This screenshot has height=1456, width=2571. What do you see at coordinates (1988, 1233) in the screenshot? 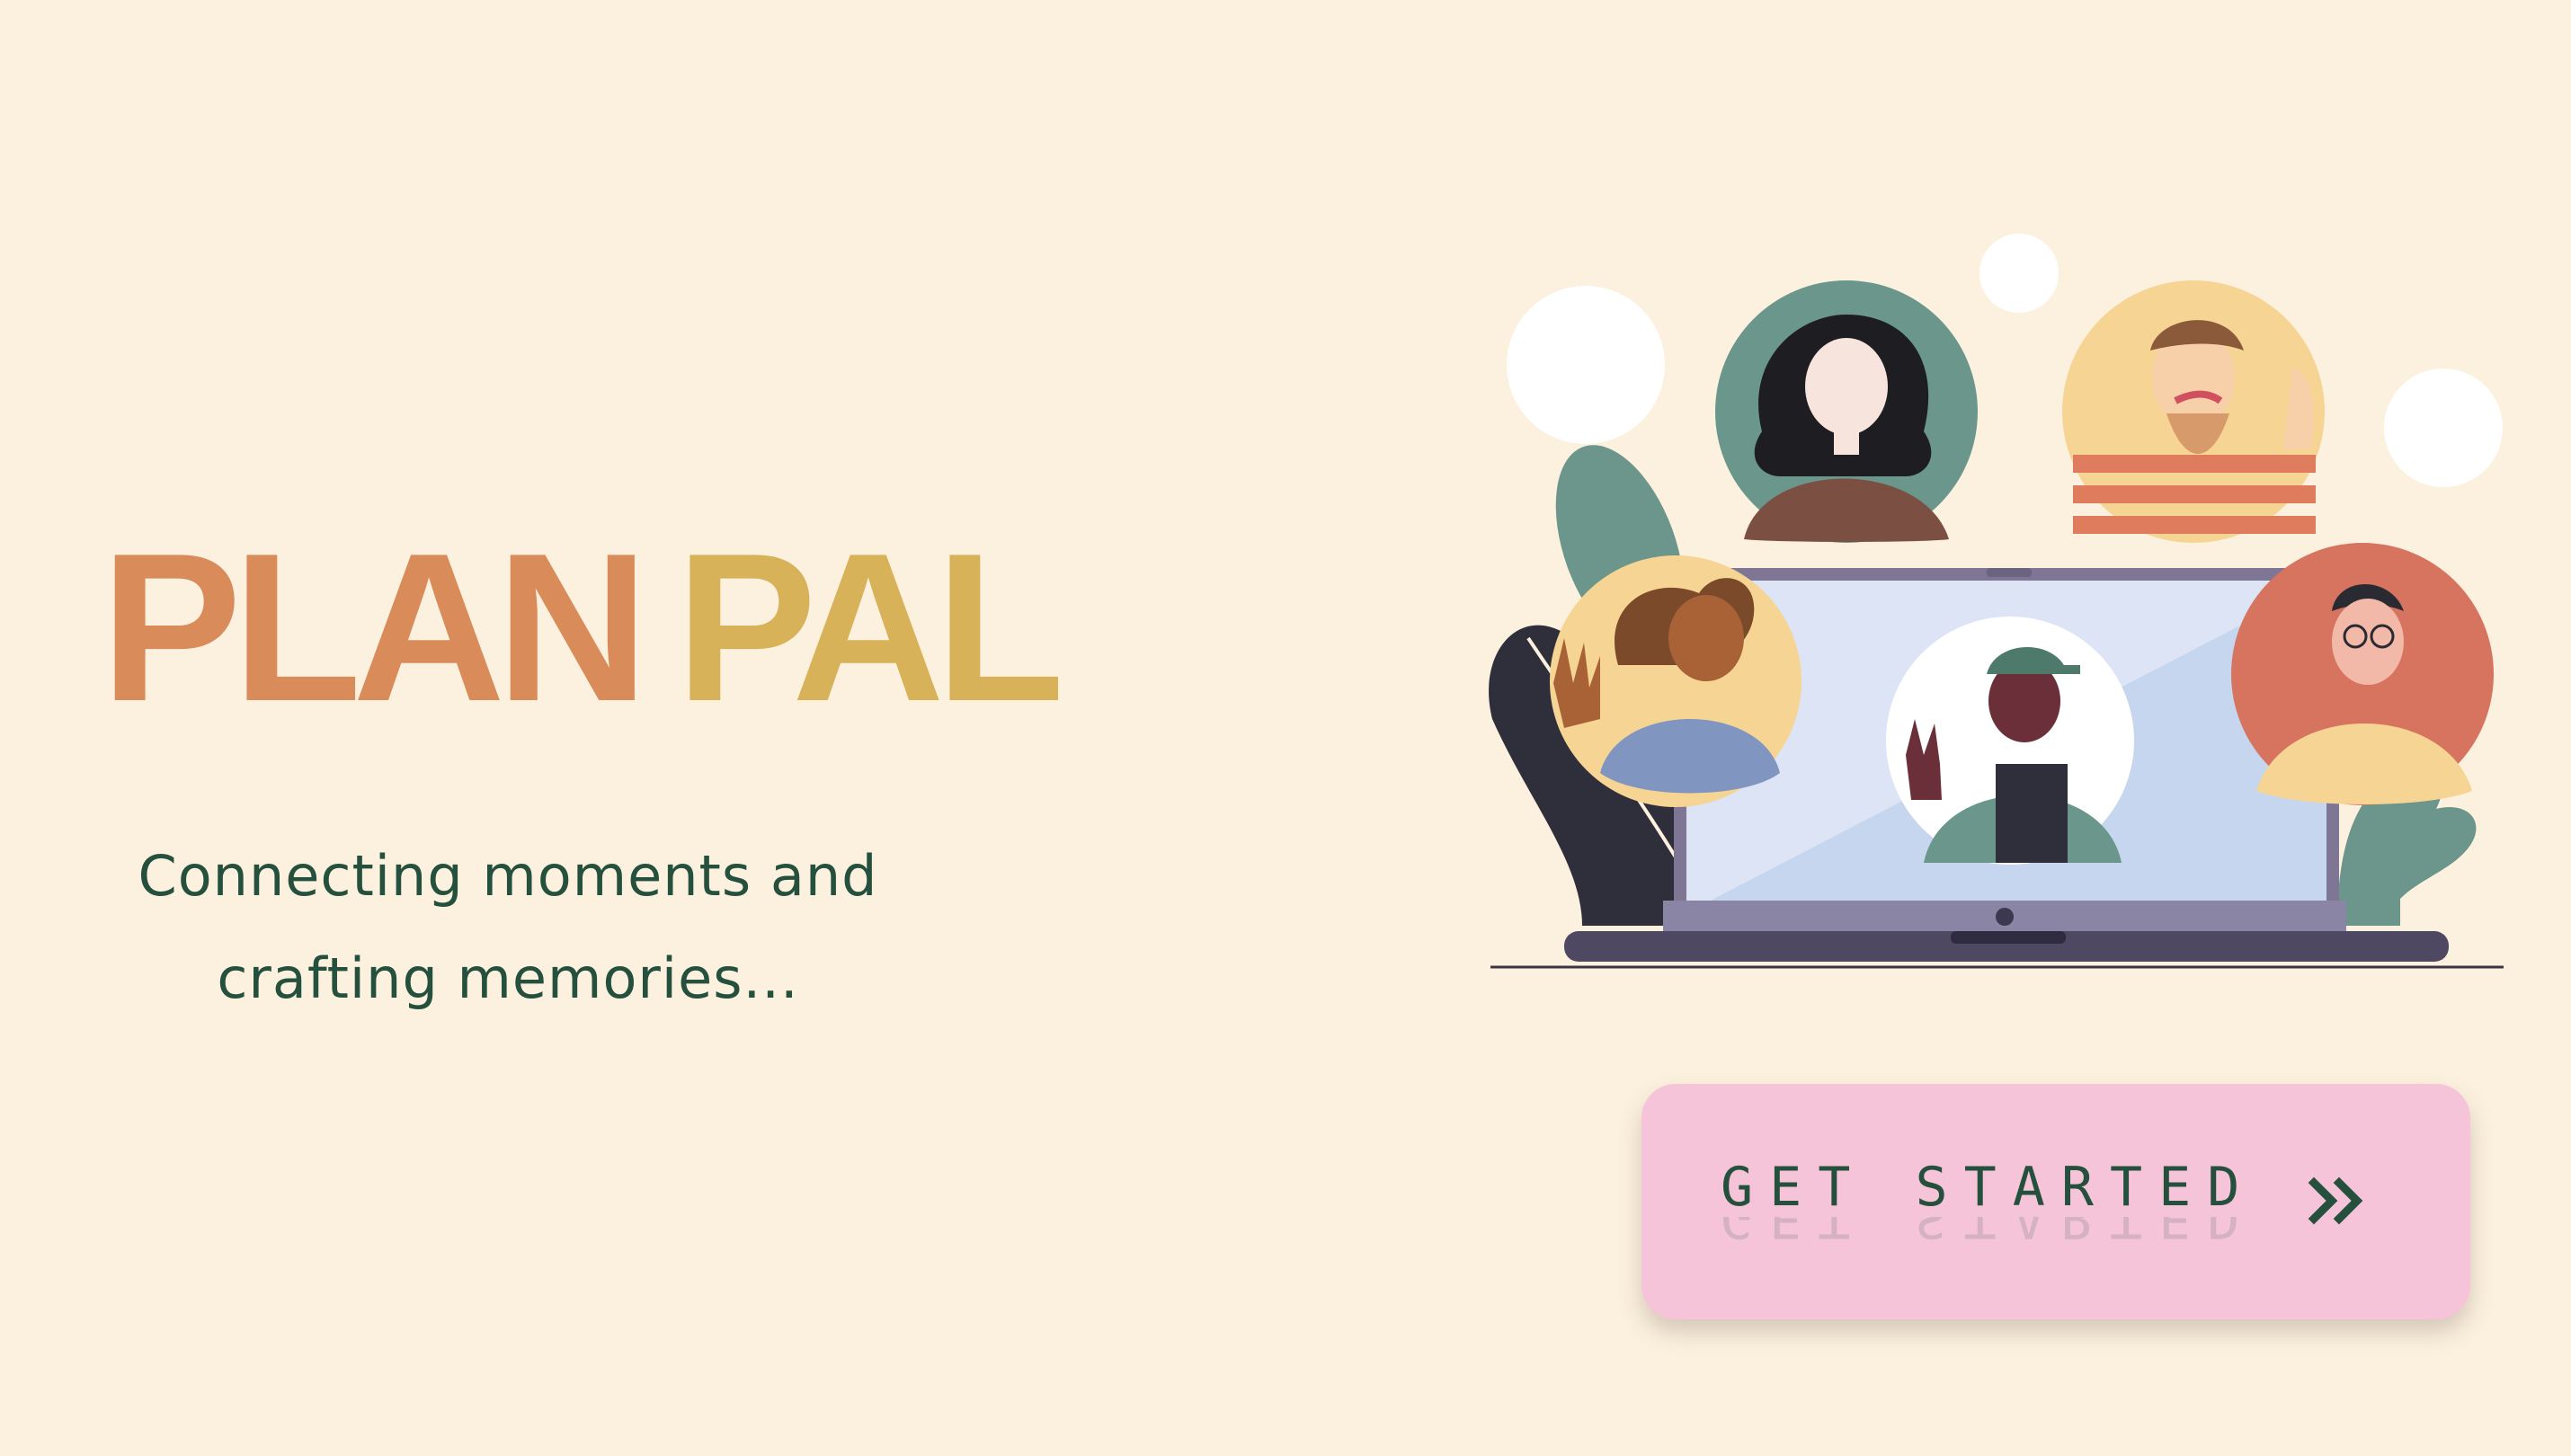
I see `get-started-label-reflection: GET STARTED` at bounding box center [1988, 1233].